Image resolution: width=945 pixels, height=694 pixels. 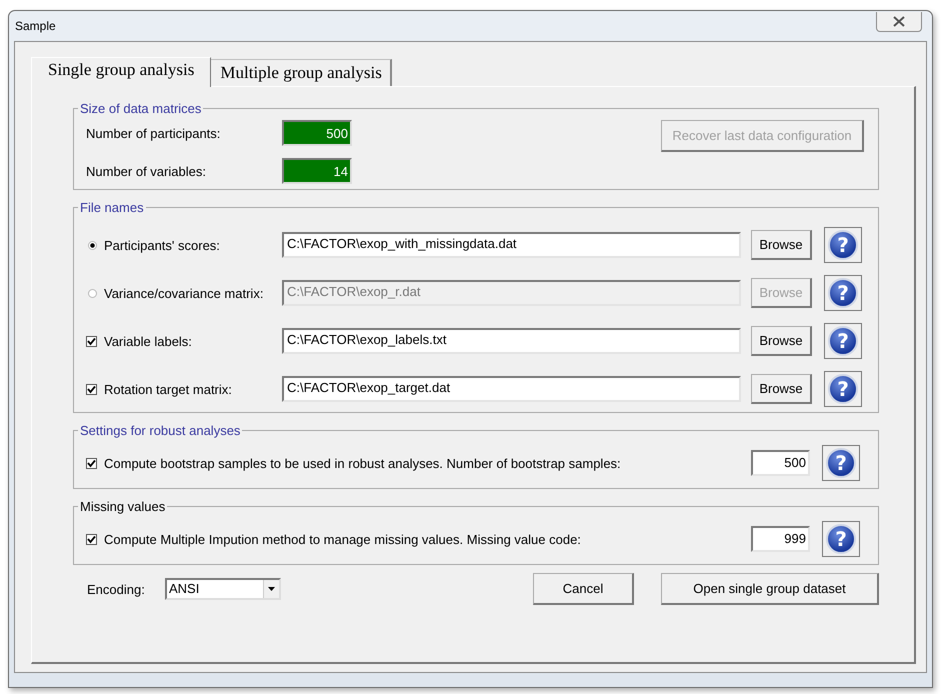 I want to click on path-field: C:\FACTOR\exop_with_missingdata.dat, so click(x=511, y=245).